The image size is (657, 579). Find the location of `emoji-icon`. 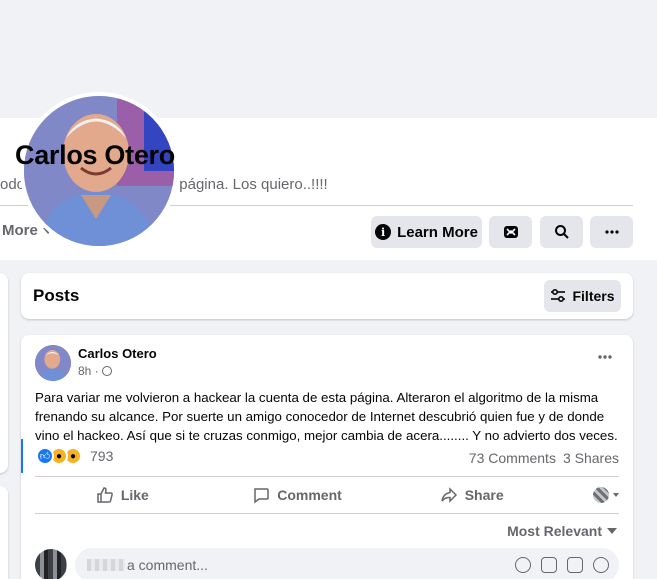

emoji-icon is located at coordinates (523, 565).